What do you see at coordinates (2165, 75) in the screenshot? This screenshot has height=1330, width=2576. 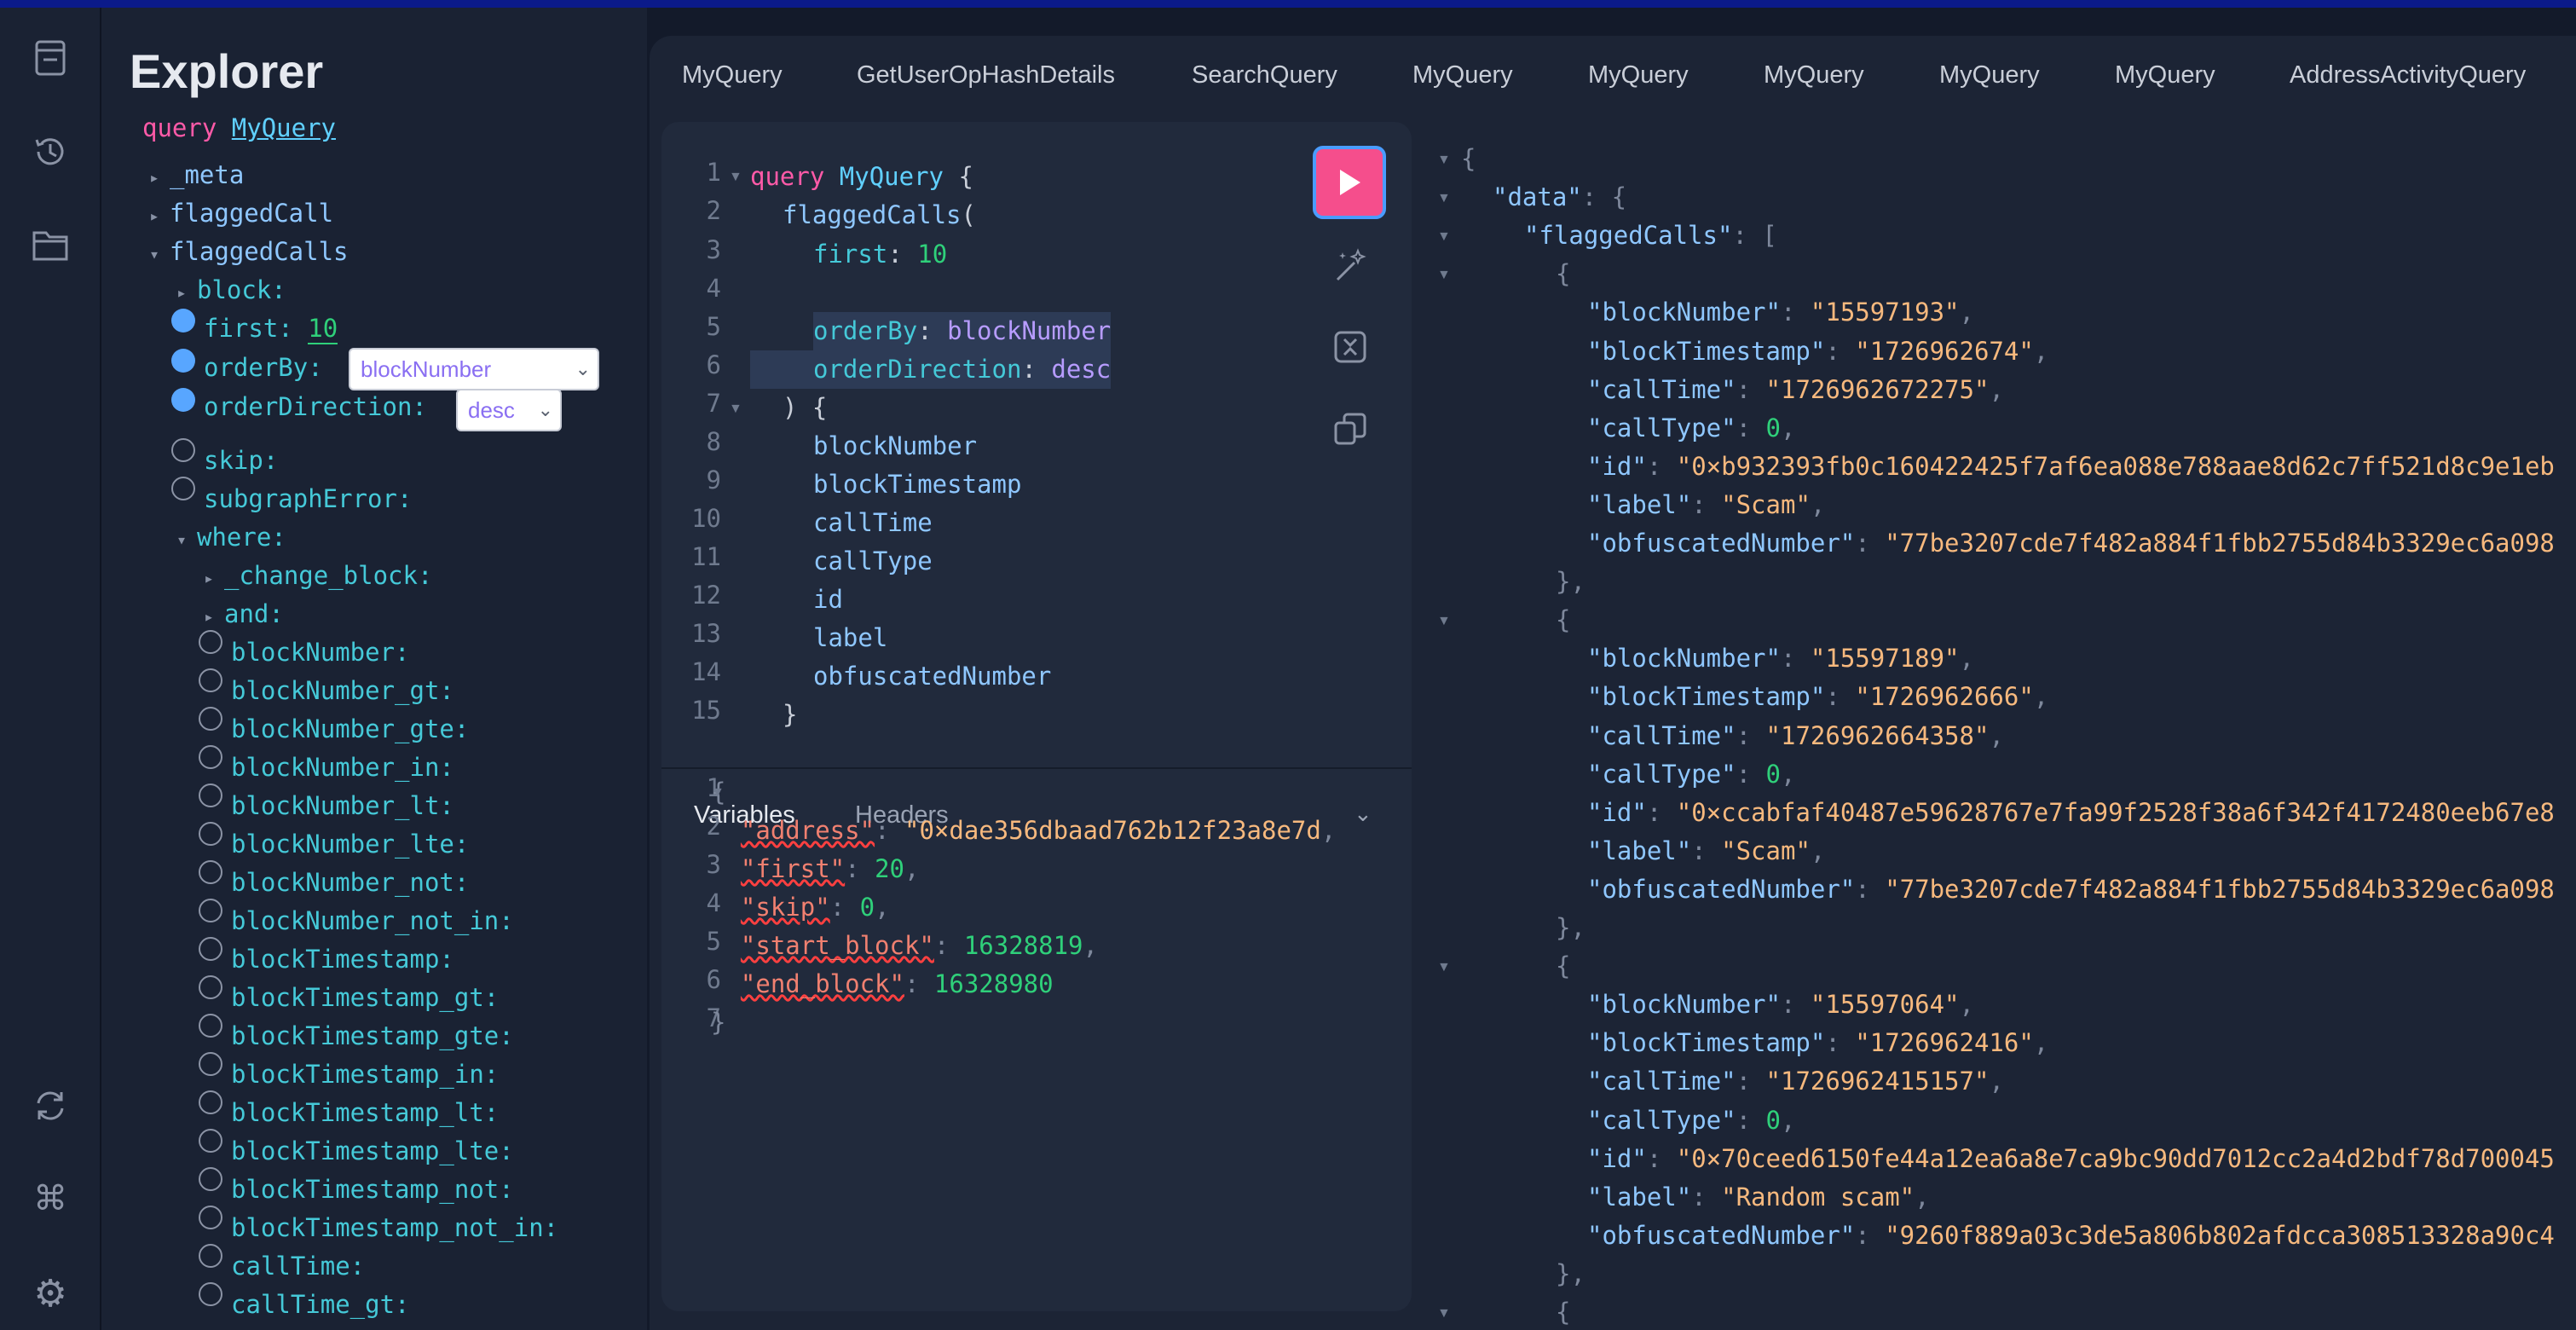 I see `tab-myquery-6: MyQuery` at bounding box center [2165, 75].